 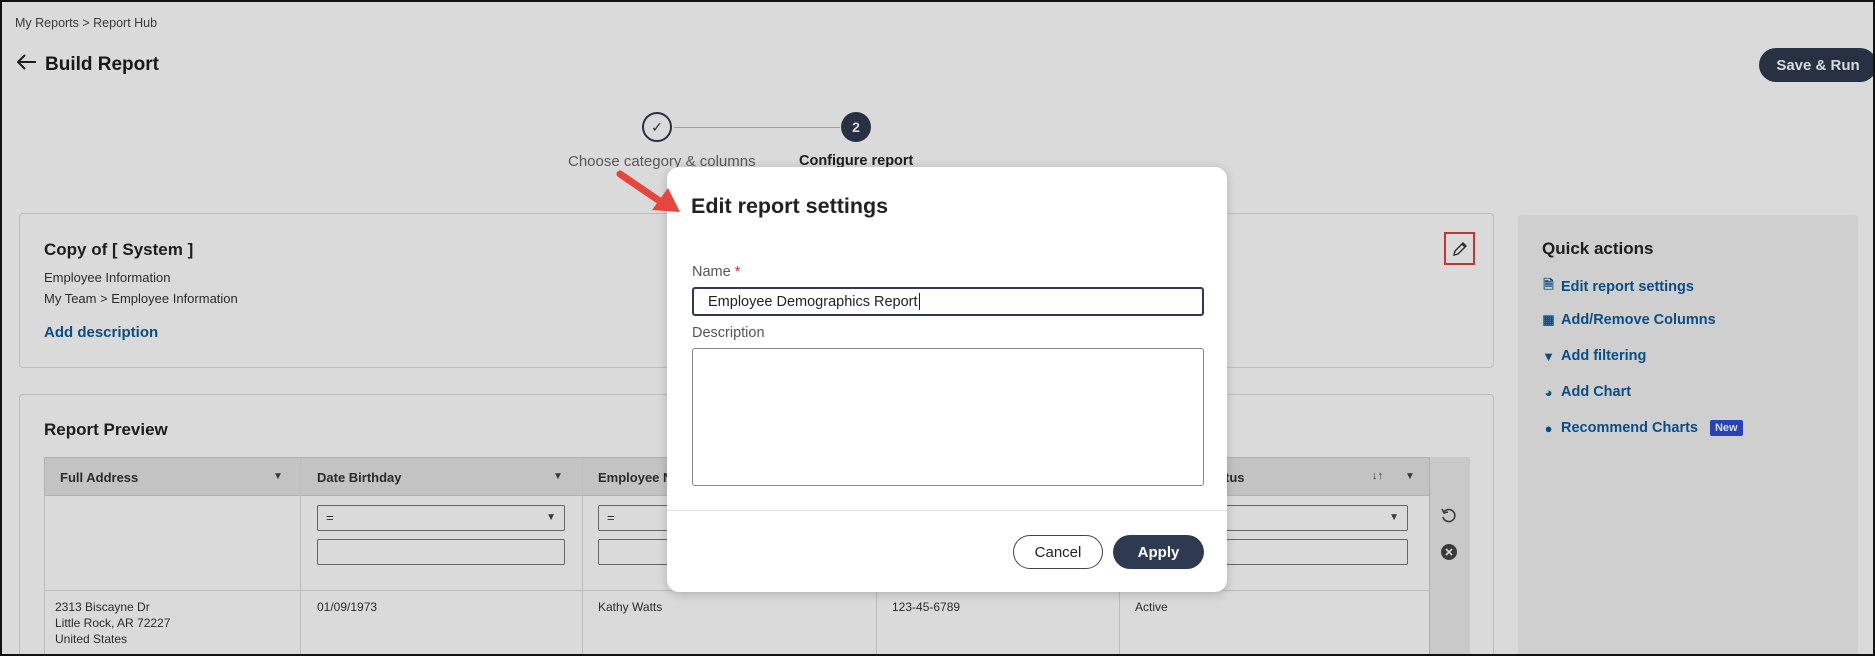 I want to click on cancel-button: Cancel, so click(x=1058, y=552).